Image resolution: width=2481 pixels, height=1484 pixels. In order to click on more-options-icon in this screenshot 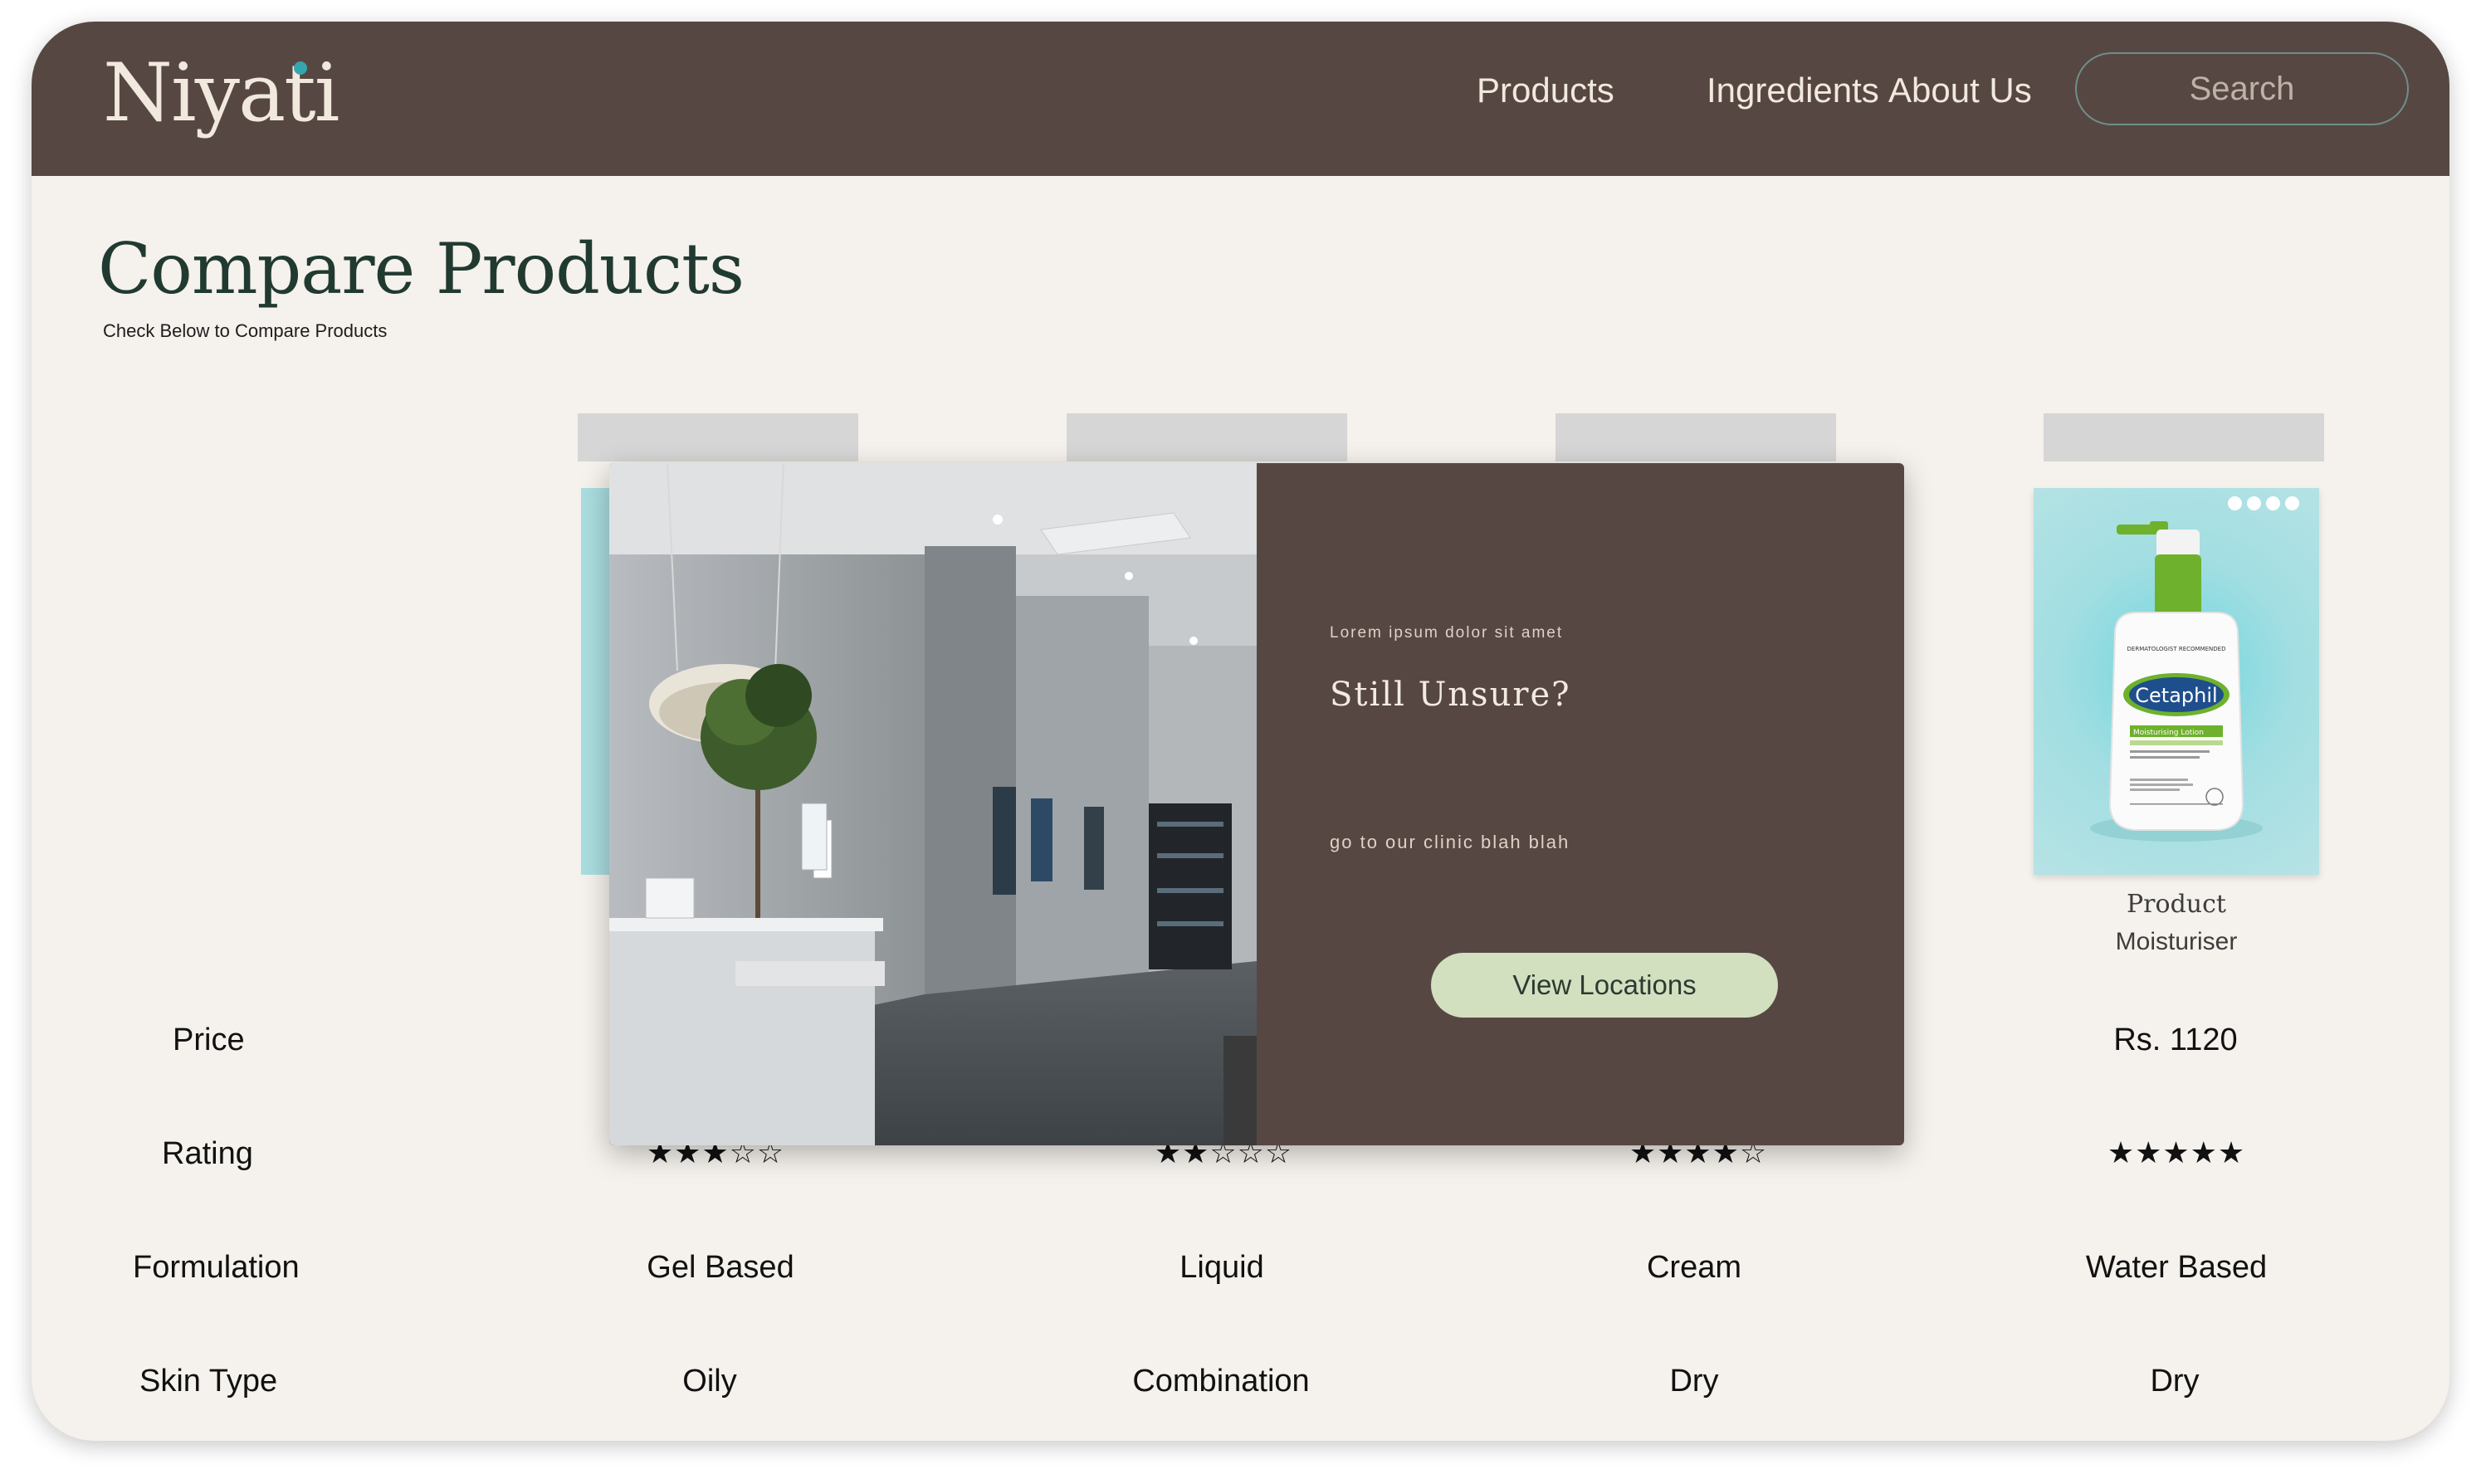, I will do `click(2263, 503)`.